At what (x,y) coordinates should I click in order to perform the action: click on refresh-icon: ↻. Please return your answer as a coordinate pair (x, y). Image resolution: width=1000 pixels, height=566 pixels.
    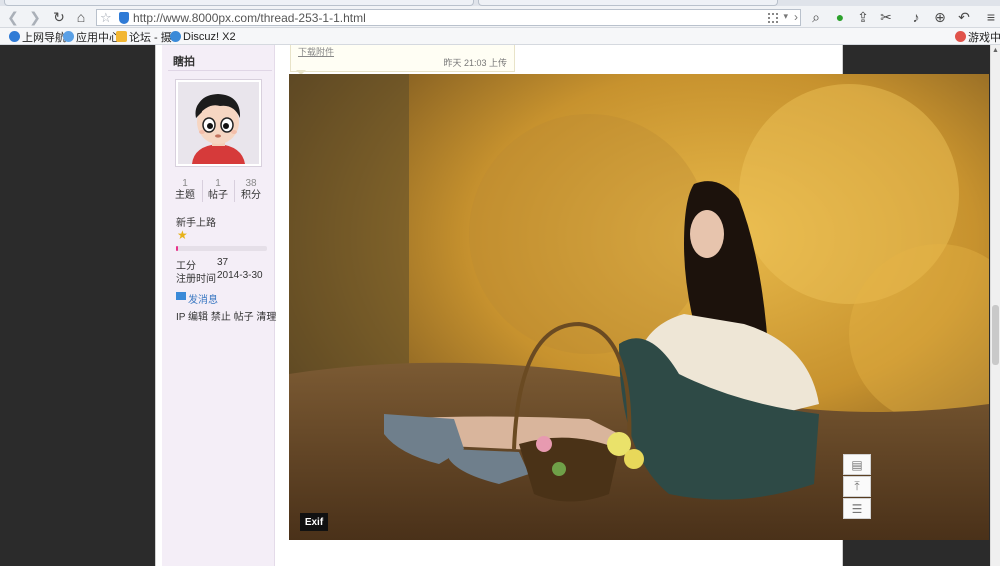
    Looking at the image, I should click on (59, 17).